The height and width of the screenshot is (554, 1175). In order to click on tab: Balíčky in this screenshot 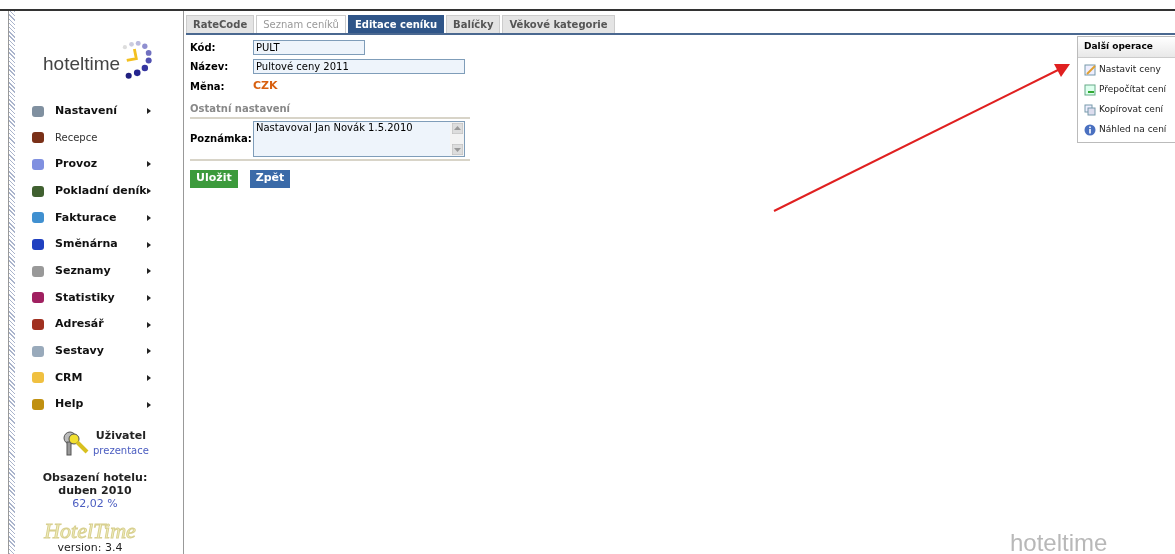, I will do `click(473, 24)`.